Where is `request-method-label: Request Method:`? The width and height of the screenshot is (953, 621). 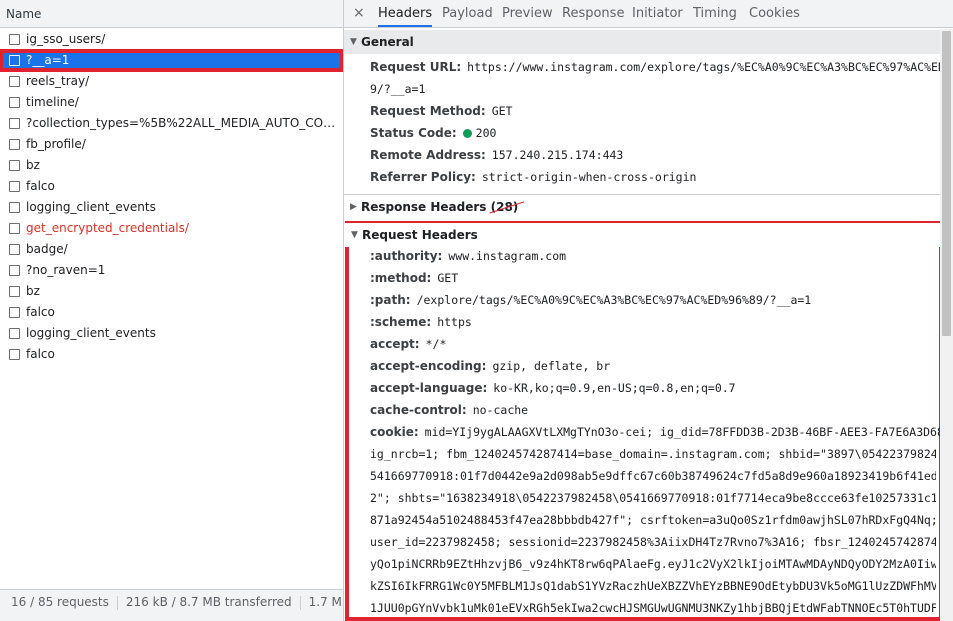
request-method-label: Request Method: is located at coordinates (428, 111).